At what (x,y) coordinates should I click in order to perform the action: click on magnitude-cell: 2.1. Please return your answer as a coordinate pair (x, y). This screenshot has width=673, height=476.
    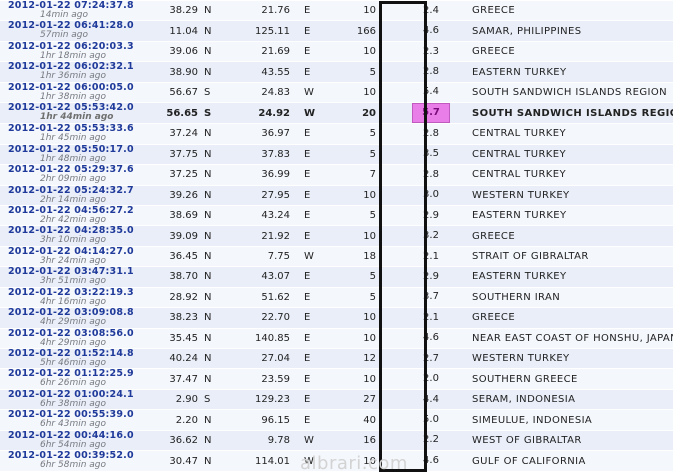
    Looking at the image, I should click on (431, 256).